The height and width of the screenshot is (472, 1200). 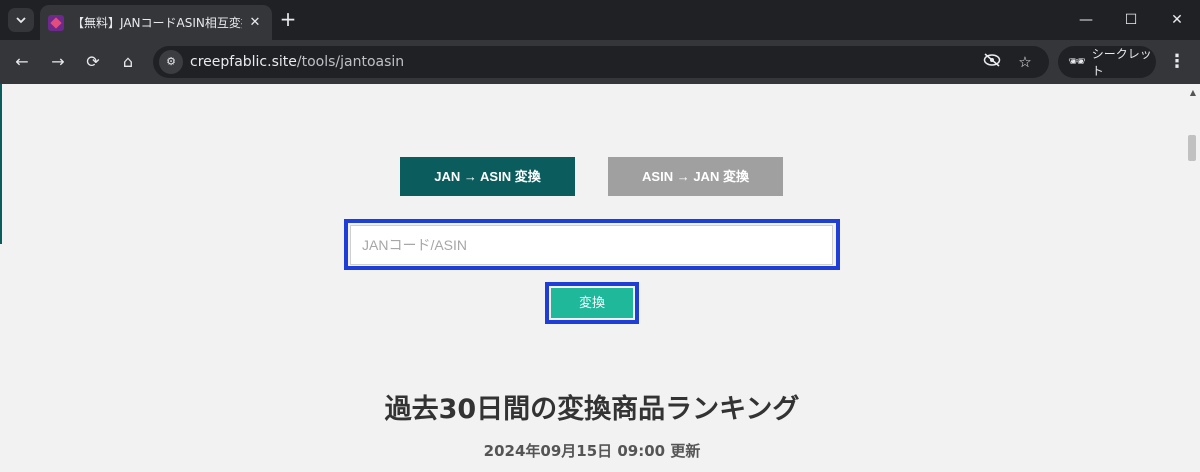 I want to click on more-vert-icon: ⋮, so click(x=1177, y=62).